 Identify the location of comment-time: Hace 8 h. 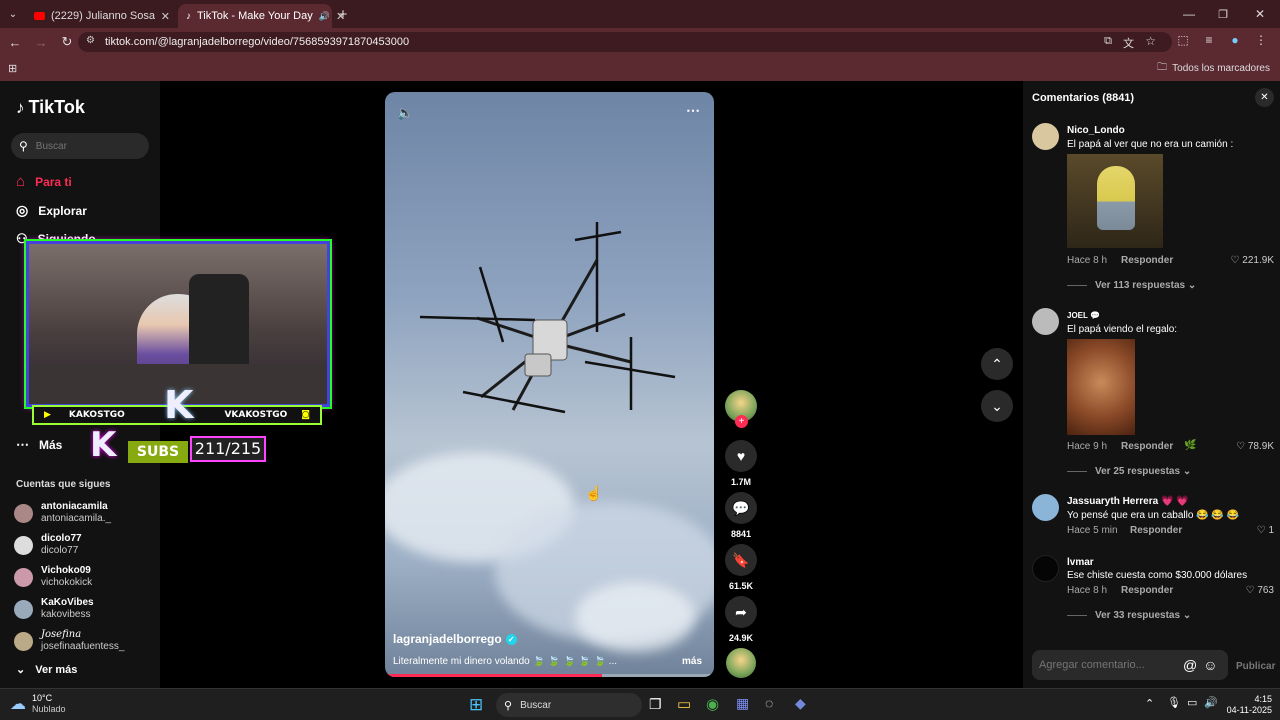
(1087, 590).